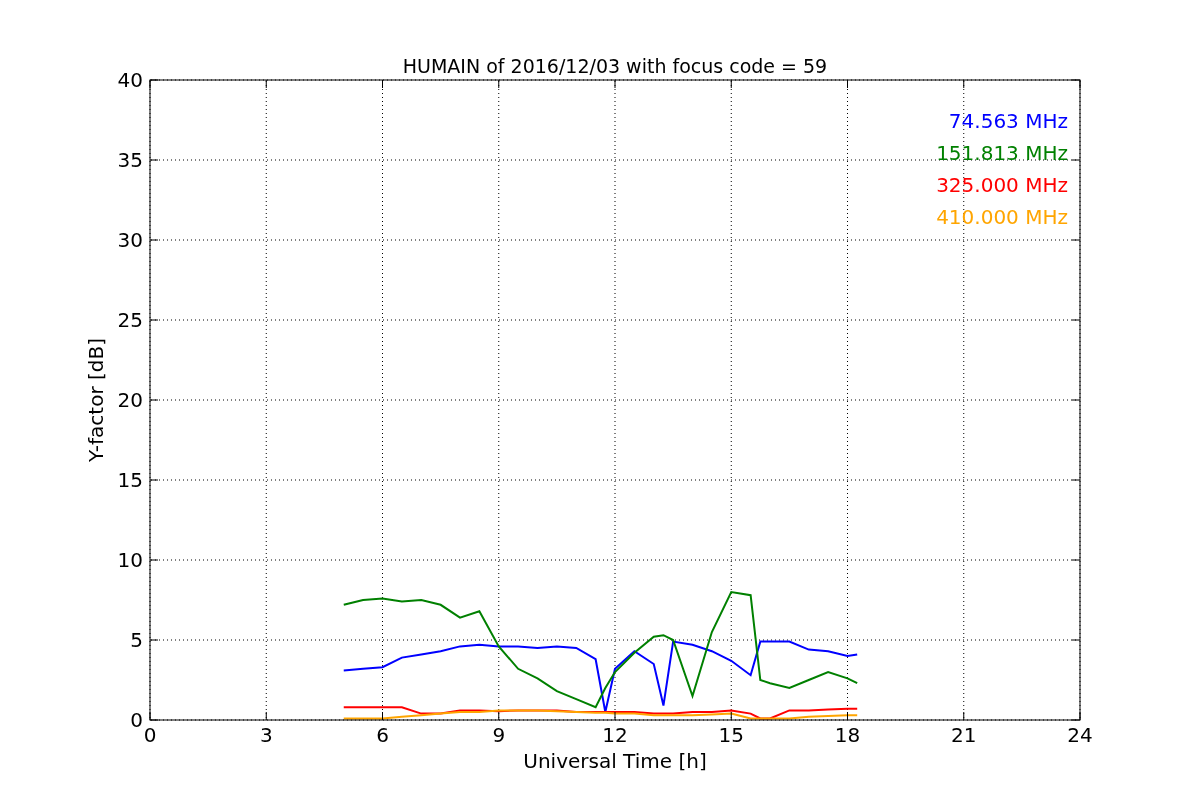 The width and height of the screenshot is (1200, 800). What do you see at coordinates (1002, 153) in the screenshot?
I see `legend-label: 151.813 MHz` at bounding box center [1002, 153].